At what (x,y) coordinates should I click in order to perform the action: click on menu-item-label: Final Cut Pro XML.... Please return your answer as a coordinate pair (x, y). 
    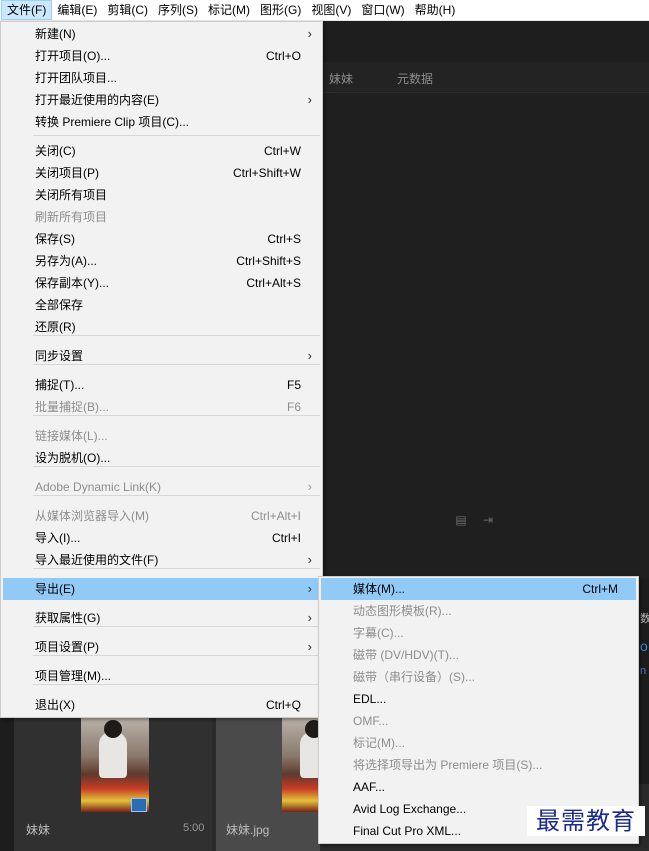
    Looking at the image, I should click on (407, 831).